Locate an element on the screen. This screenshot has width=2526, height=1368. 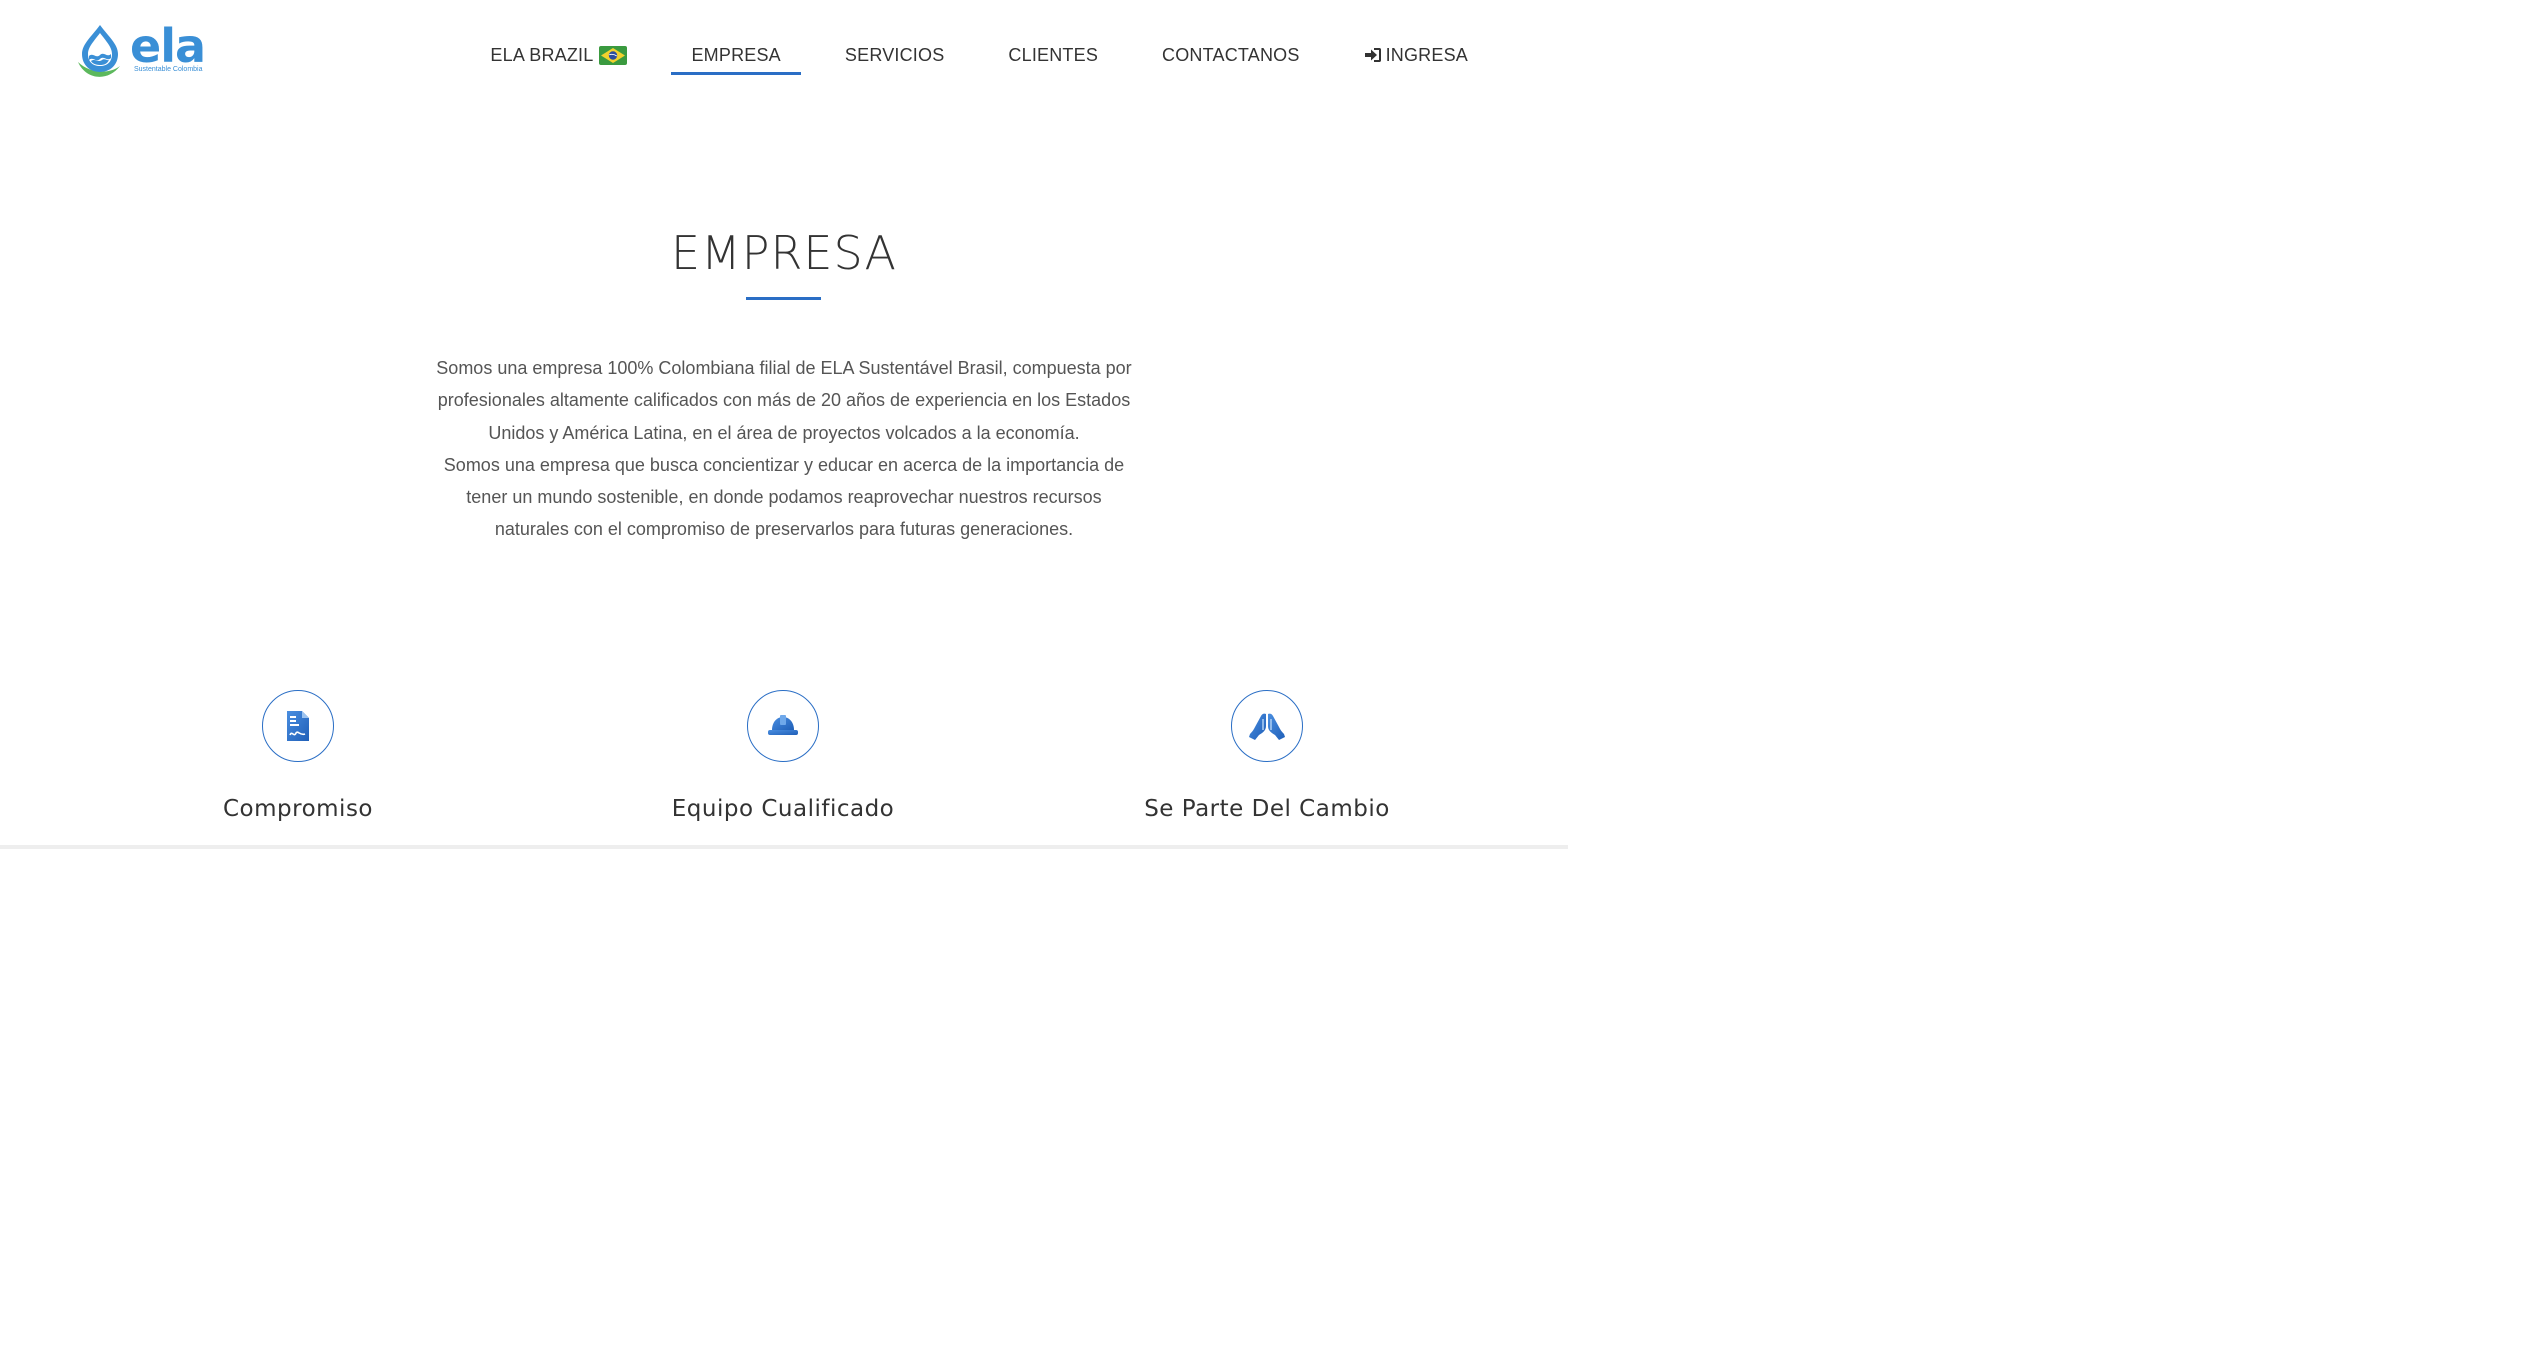
nav-item-contactanos: CONTACTANOS is located at coordinates (1231, 55).